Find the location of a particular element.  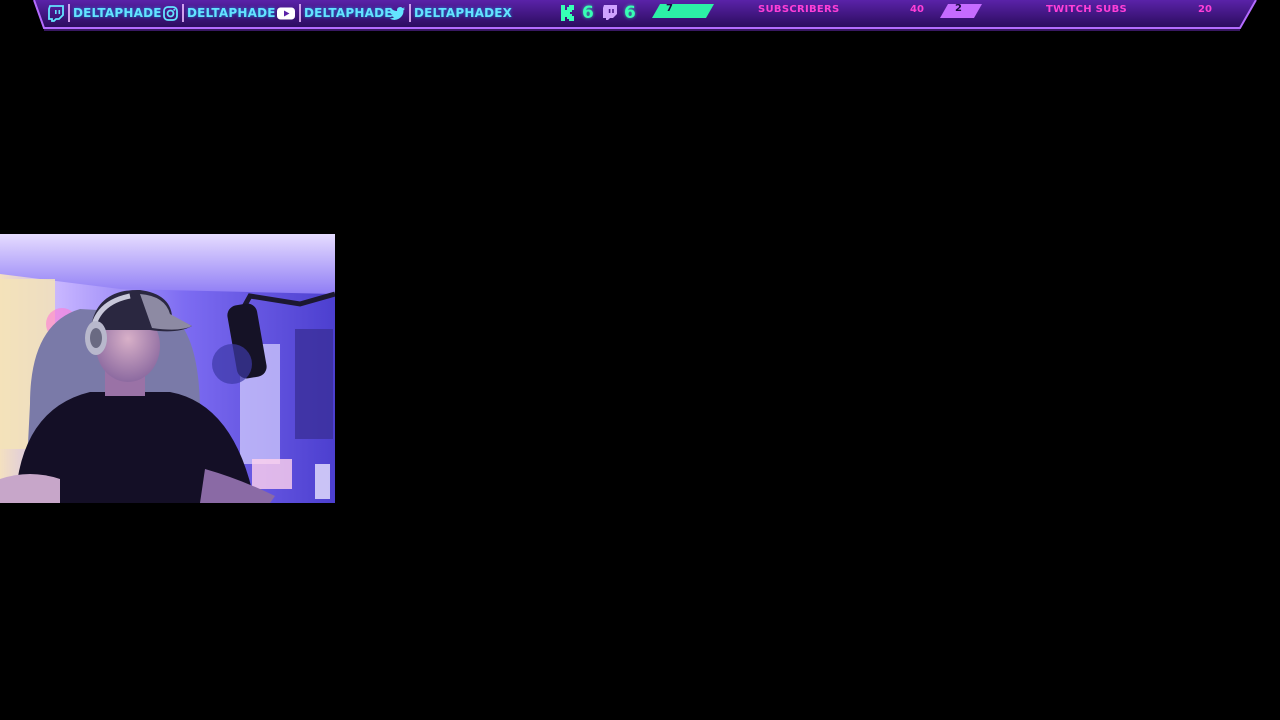

webcam-feed is located at coordinates (167, 368).